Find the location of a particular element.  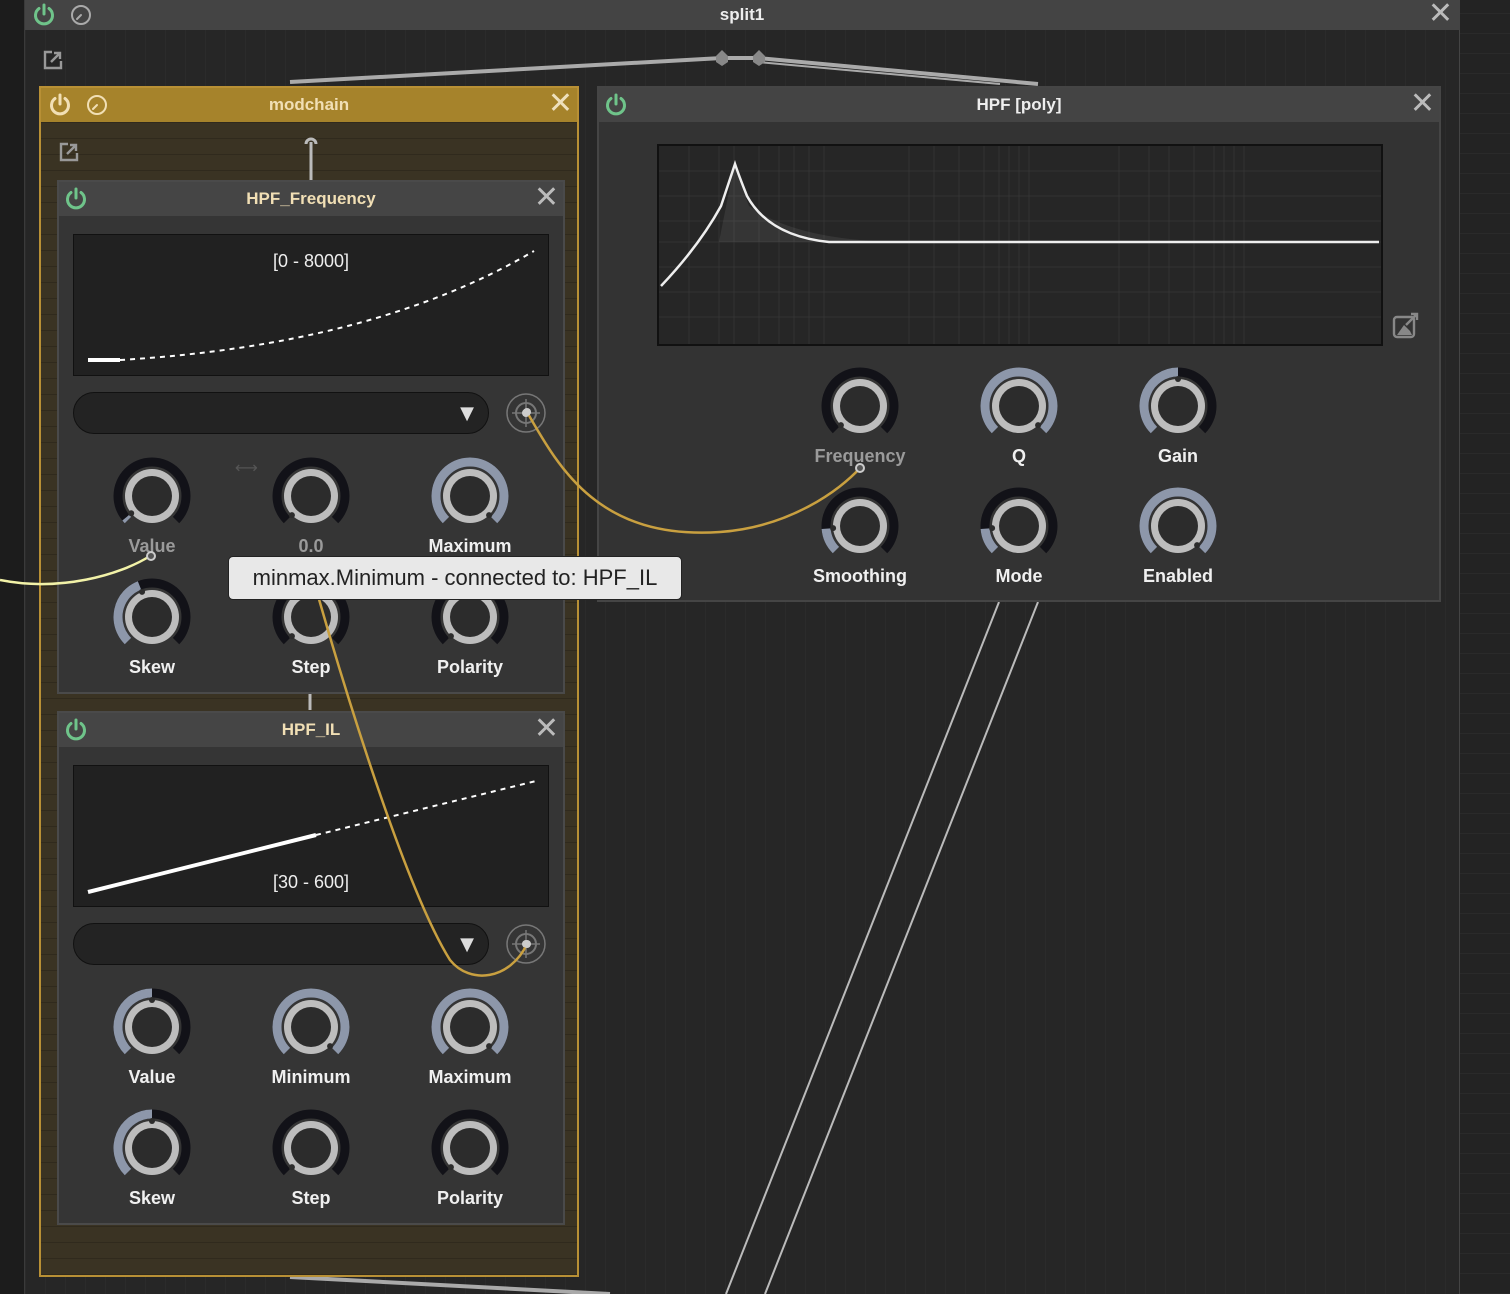

knob-enabled: Enabled is located at coordinates (1178, 546).